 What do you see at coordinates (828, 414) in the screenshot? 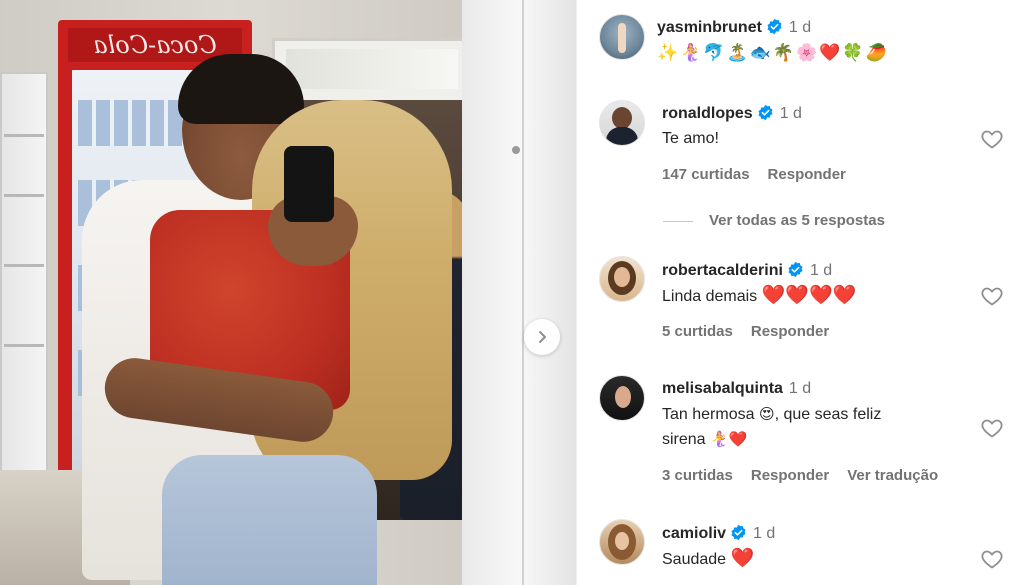
I see `comment-text-rest: , que seas feliz` at bounding box center [828, 414].